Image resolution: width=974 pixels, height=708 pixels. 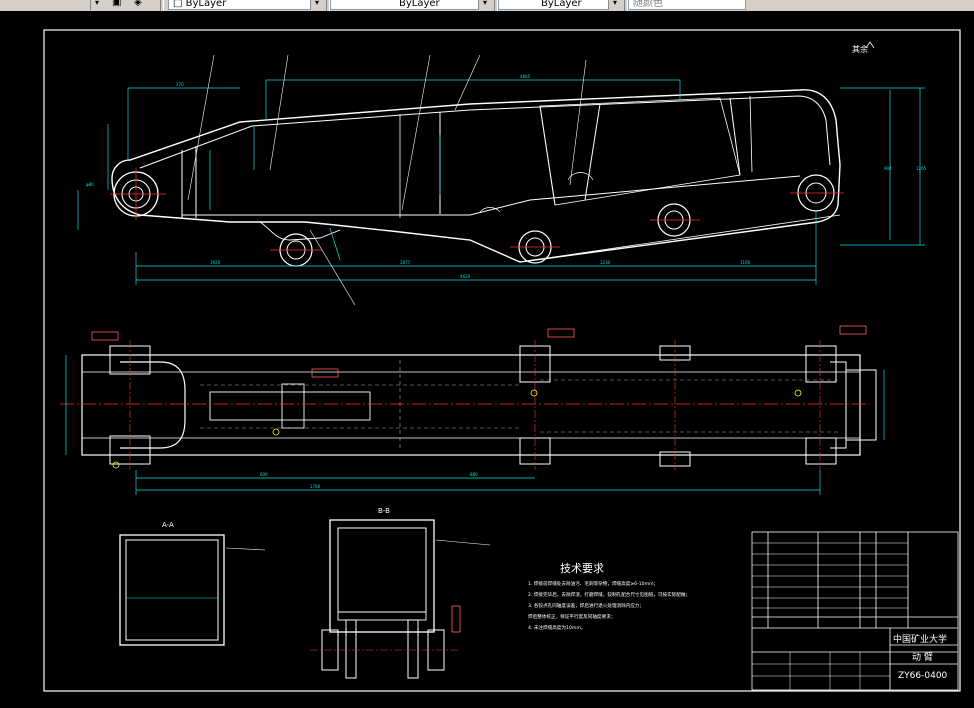 I want to click on tech-note-1: 1. 焊接前焊缝处去除油污、毛刺等杂物，焊缝高度≥6-10mm；, so click(x=593, y=583).